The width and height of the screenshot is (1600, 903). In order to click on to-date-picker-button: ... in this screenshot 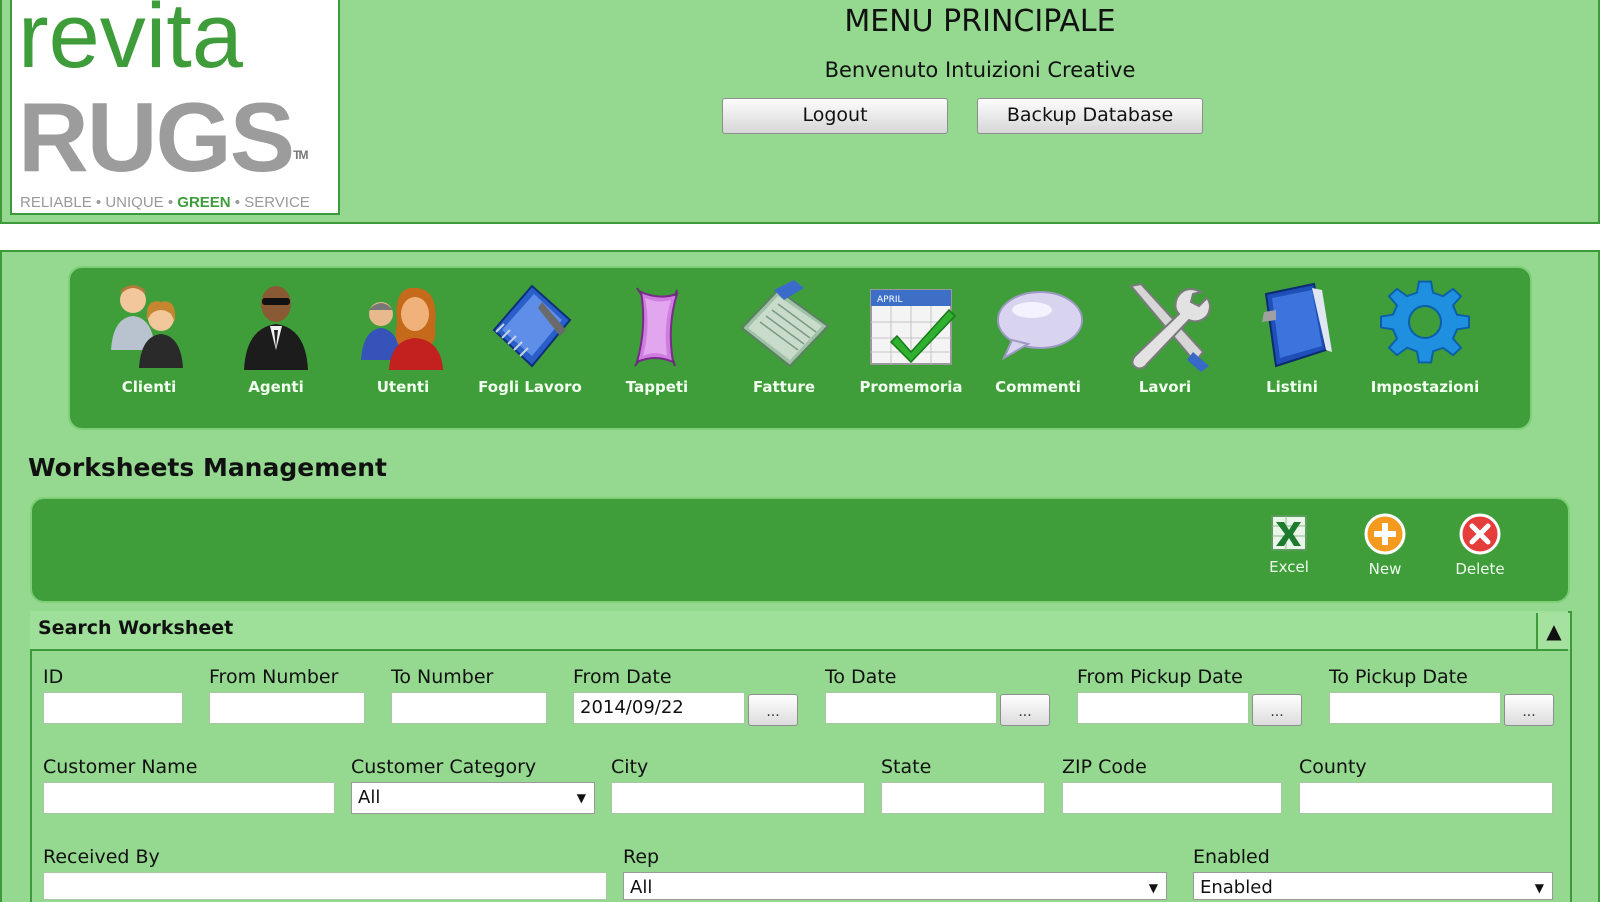, I will do `click(1025, 710)`.